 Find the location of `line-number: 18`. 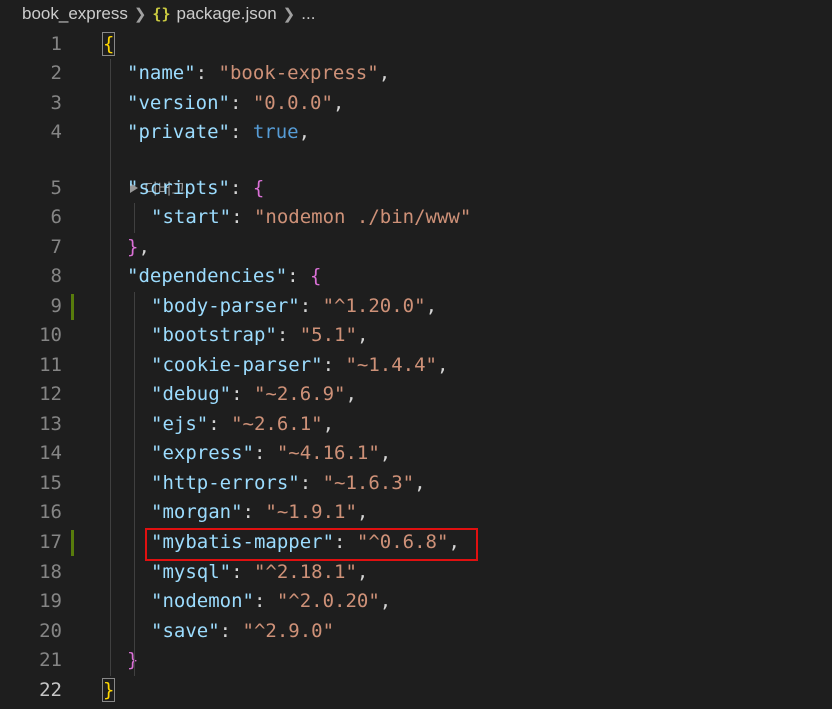

line-number: 18 is located at coordinates (50, 572).